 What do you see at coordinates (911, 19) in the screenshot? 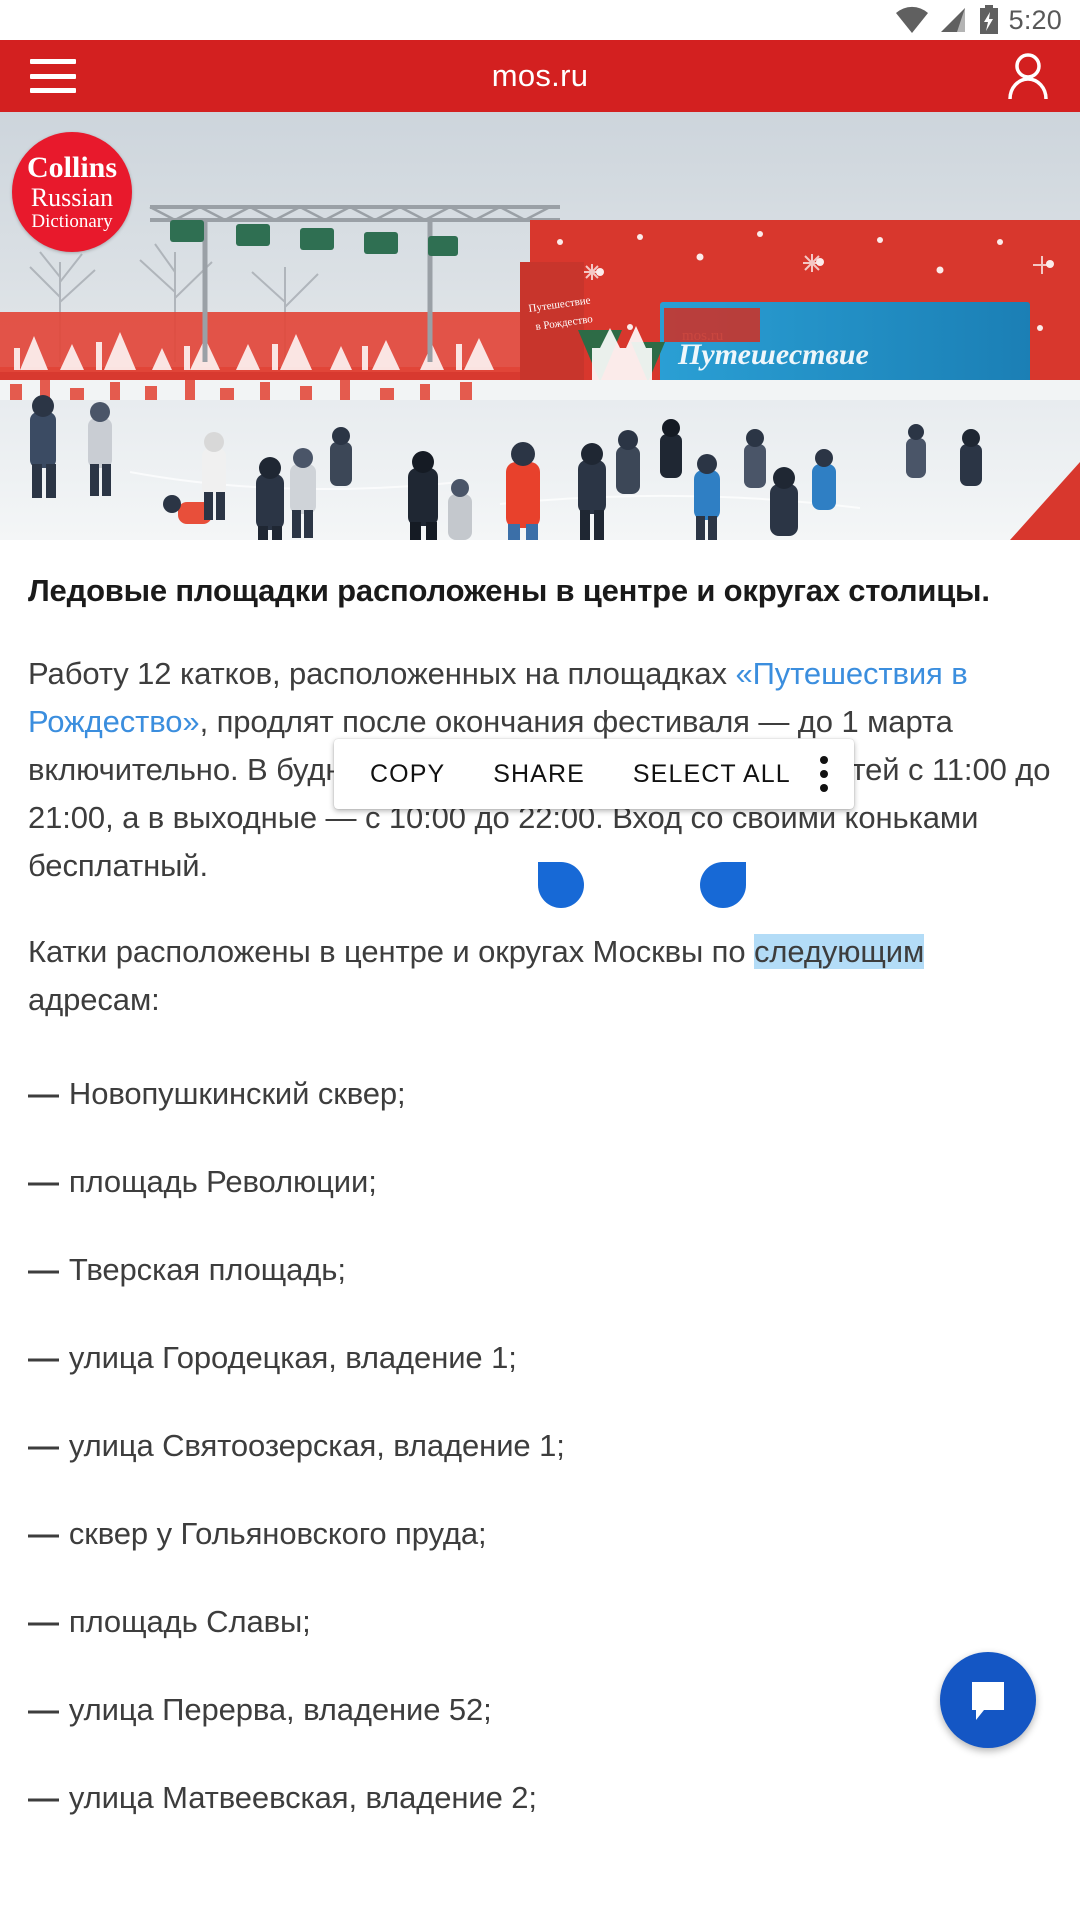
I see `wifi-icon` at bounding box center [911, 19].